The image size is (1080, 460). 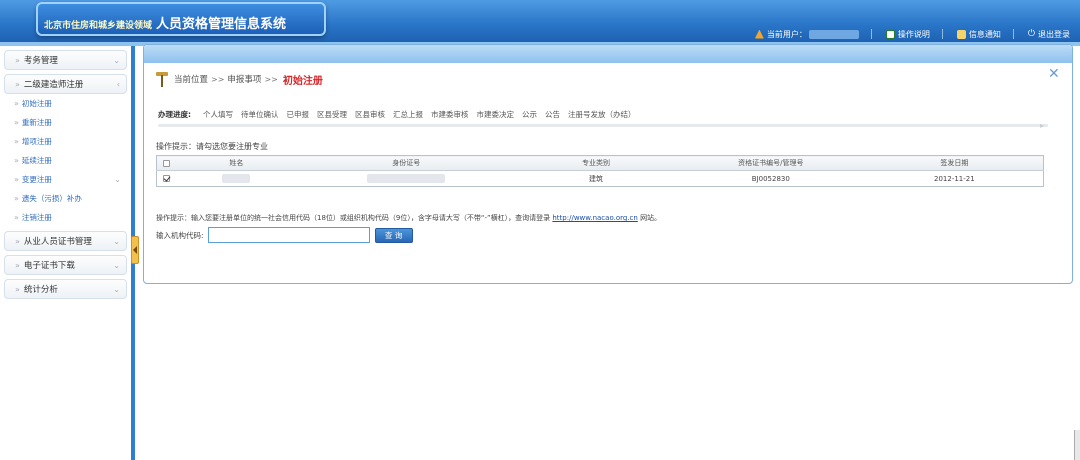 What do you see at coordinates (408, 114) in the screenshot?
I see `progress-step: 汇总上报` at bounding box center [408, 114].